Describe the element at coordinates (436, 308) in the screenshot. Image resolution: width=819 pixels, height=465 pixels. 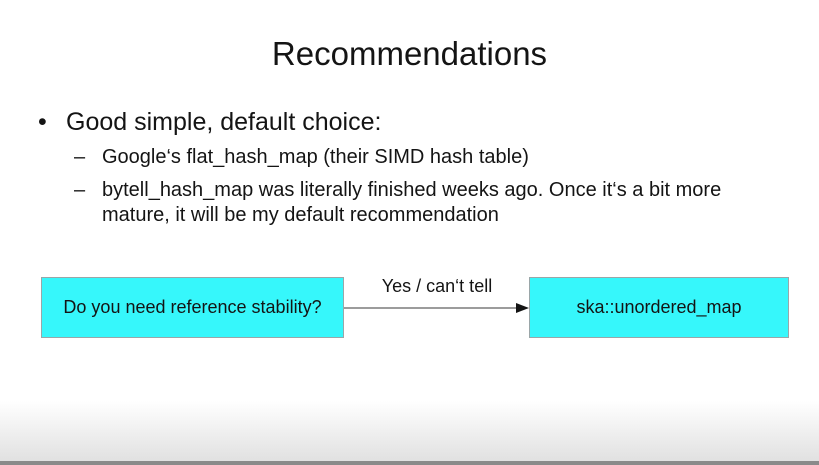
I see `flowchart-arrow` at that location.